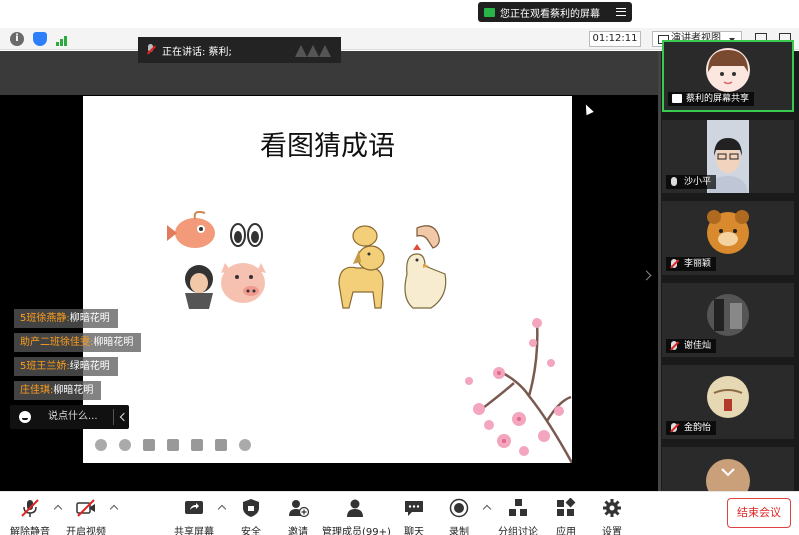  Describe the element at coordinates (45, 366) in the screenshot. I see `chat-sender: 5班王兰娇:` at that location.